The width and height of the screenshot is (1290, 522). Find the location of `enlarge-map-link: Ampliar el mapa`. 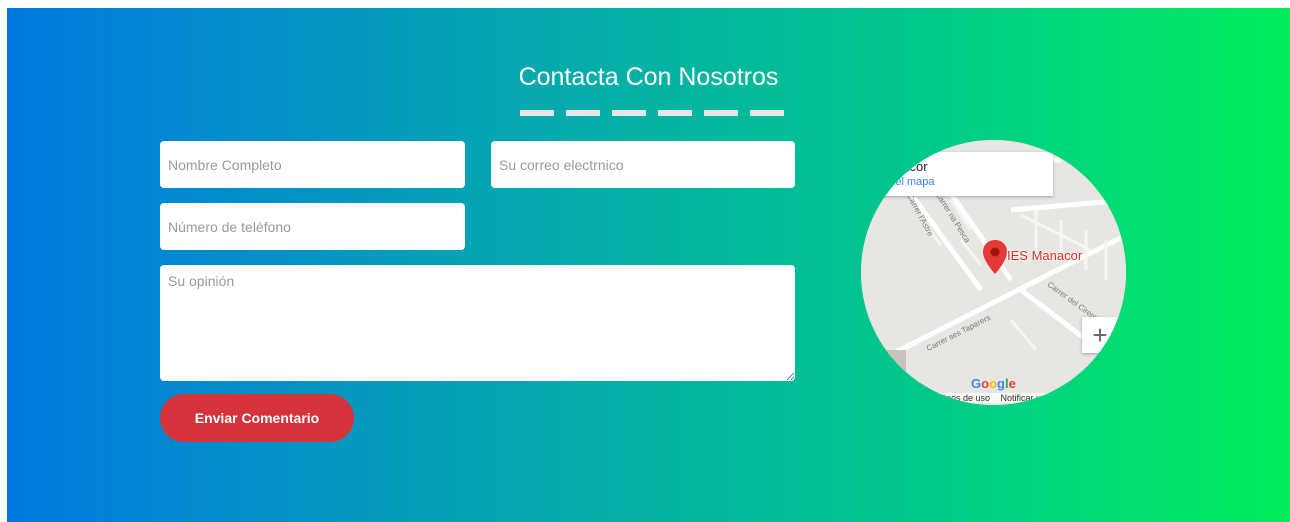

enlarge-map-link: Ampliar el mapa is located at coordinates (897, 182).